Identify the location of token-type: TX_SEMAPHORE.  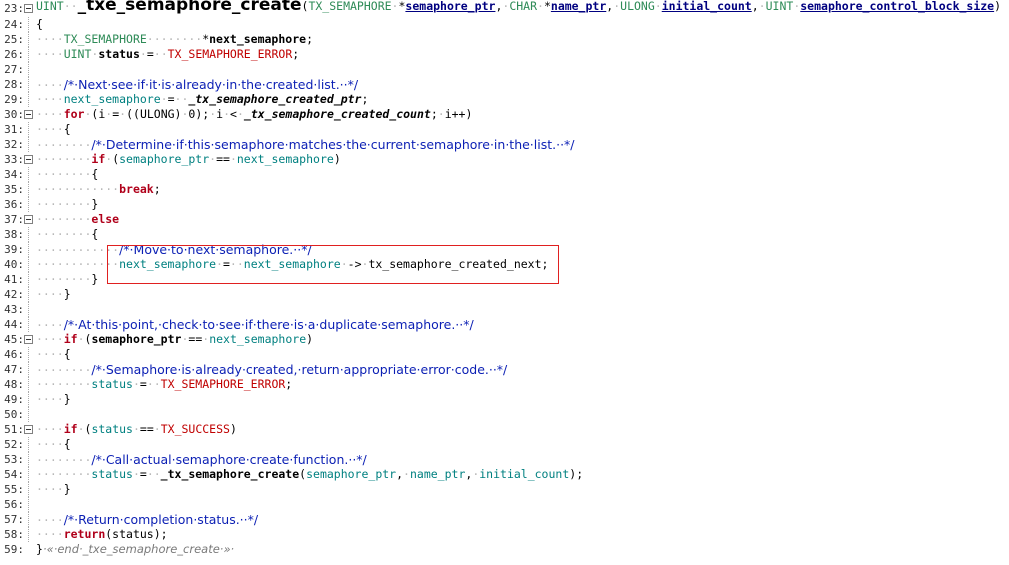
(350, 6).